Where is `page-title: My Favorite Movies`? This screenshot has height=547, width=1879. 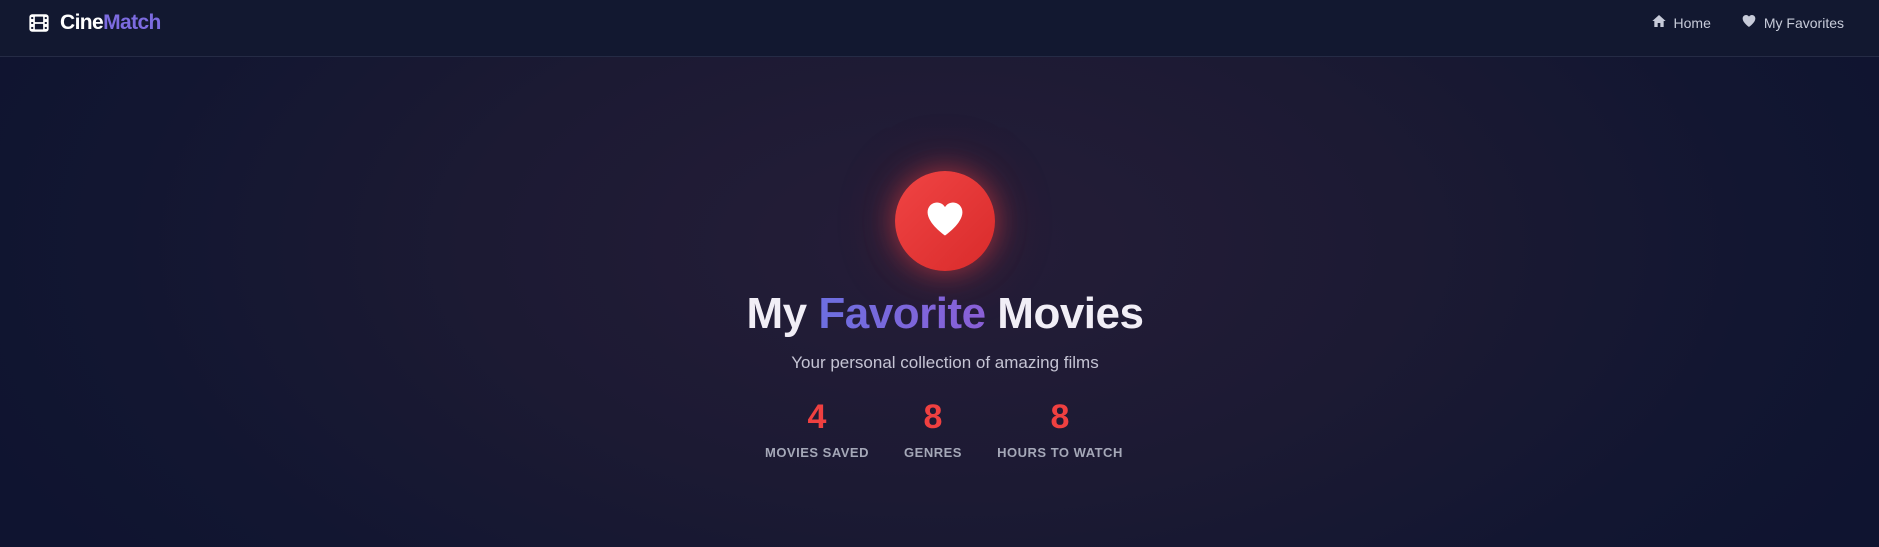
page-title: My Favorite Movies is located at coordinates (939, 314).